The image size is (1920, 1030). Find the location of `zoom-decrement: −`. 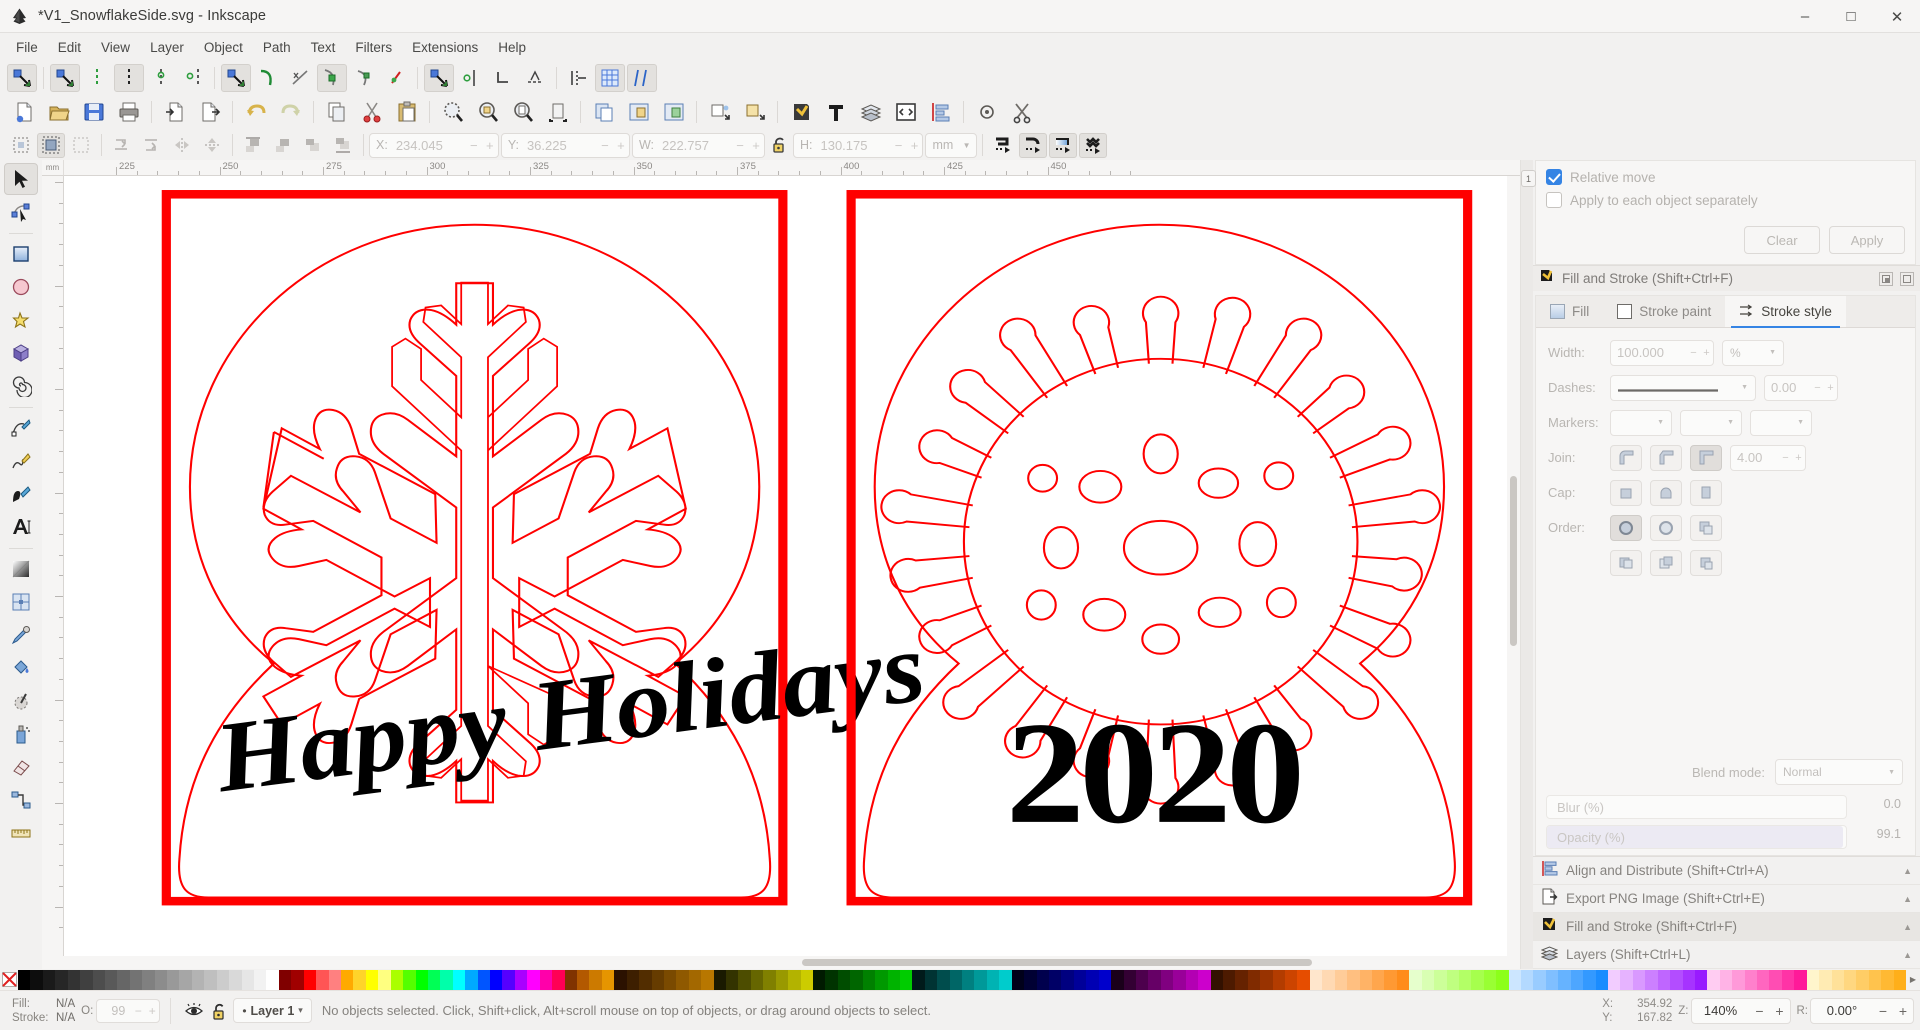

zoom-decrement: − is located at coordinates (1760, 1011).